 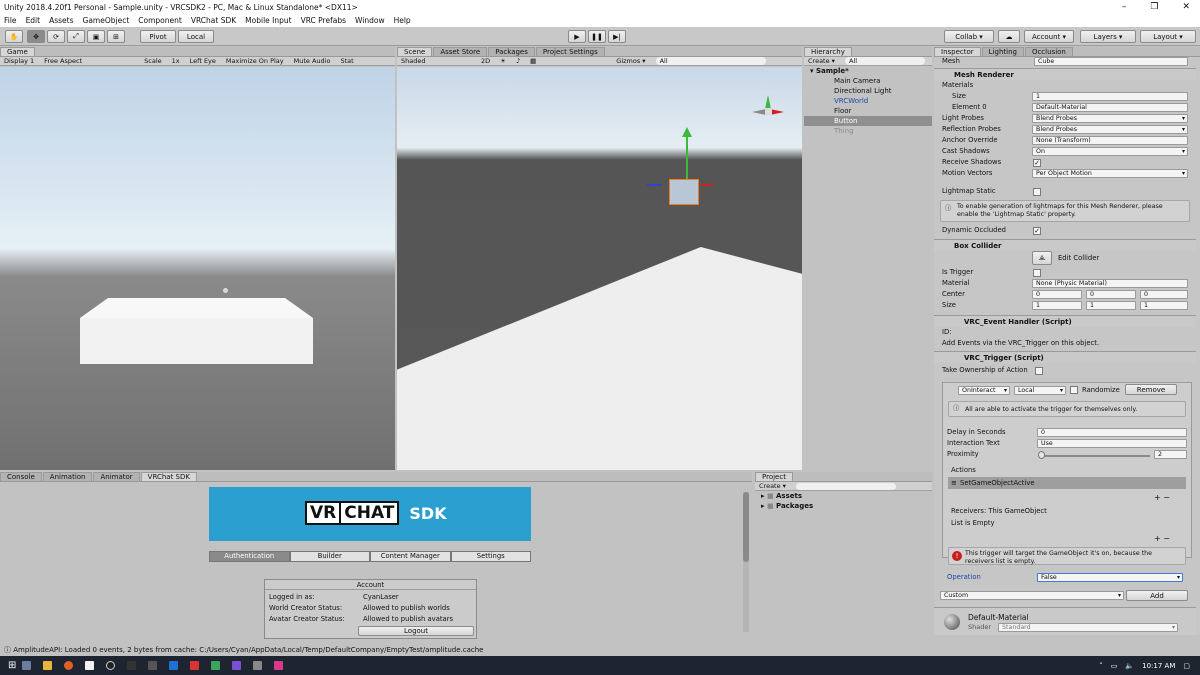 I want to click on notification-icon: ▢, so click(x=1186, y=666).